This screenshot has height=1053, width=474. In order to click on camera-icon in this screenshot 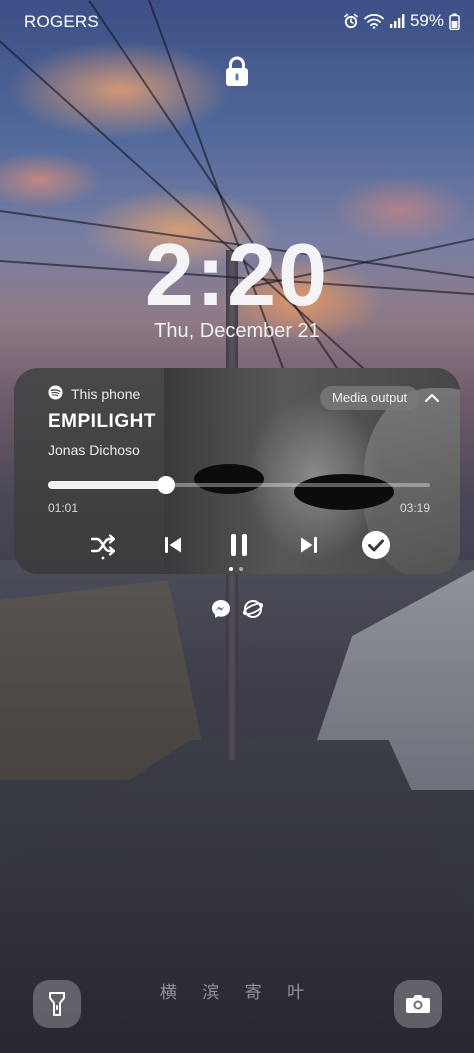, I will do `click(418, 1004)`.